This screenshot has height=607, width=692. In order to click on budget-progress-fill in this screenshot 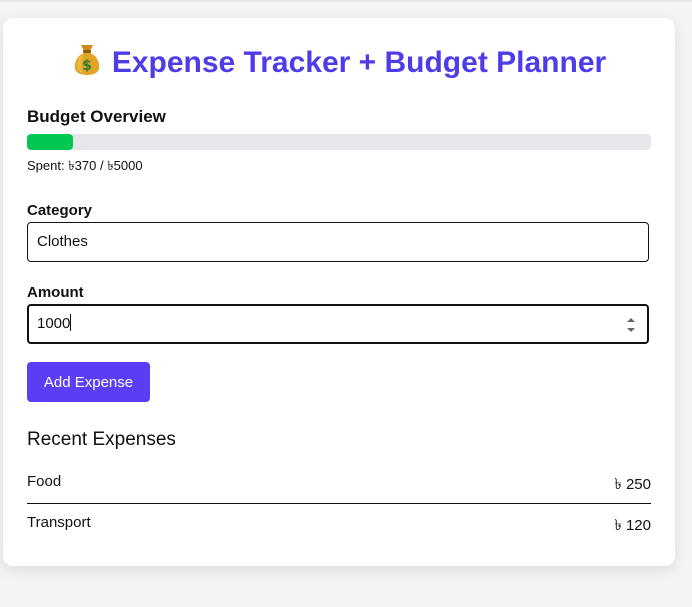, I will do `click(50, 142)`.